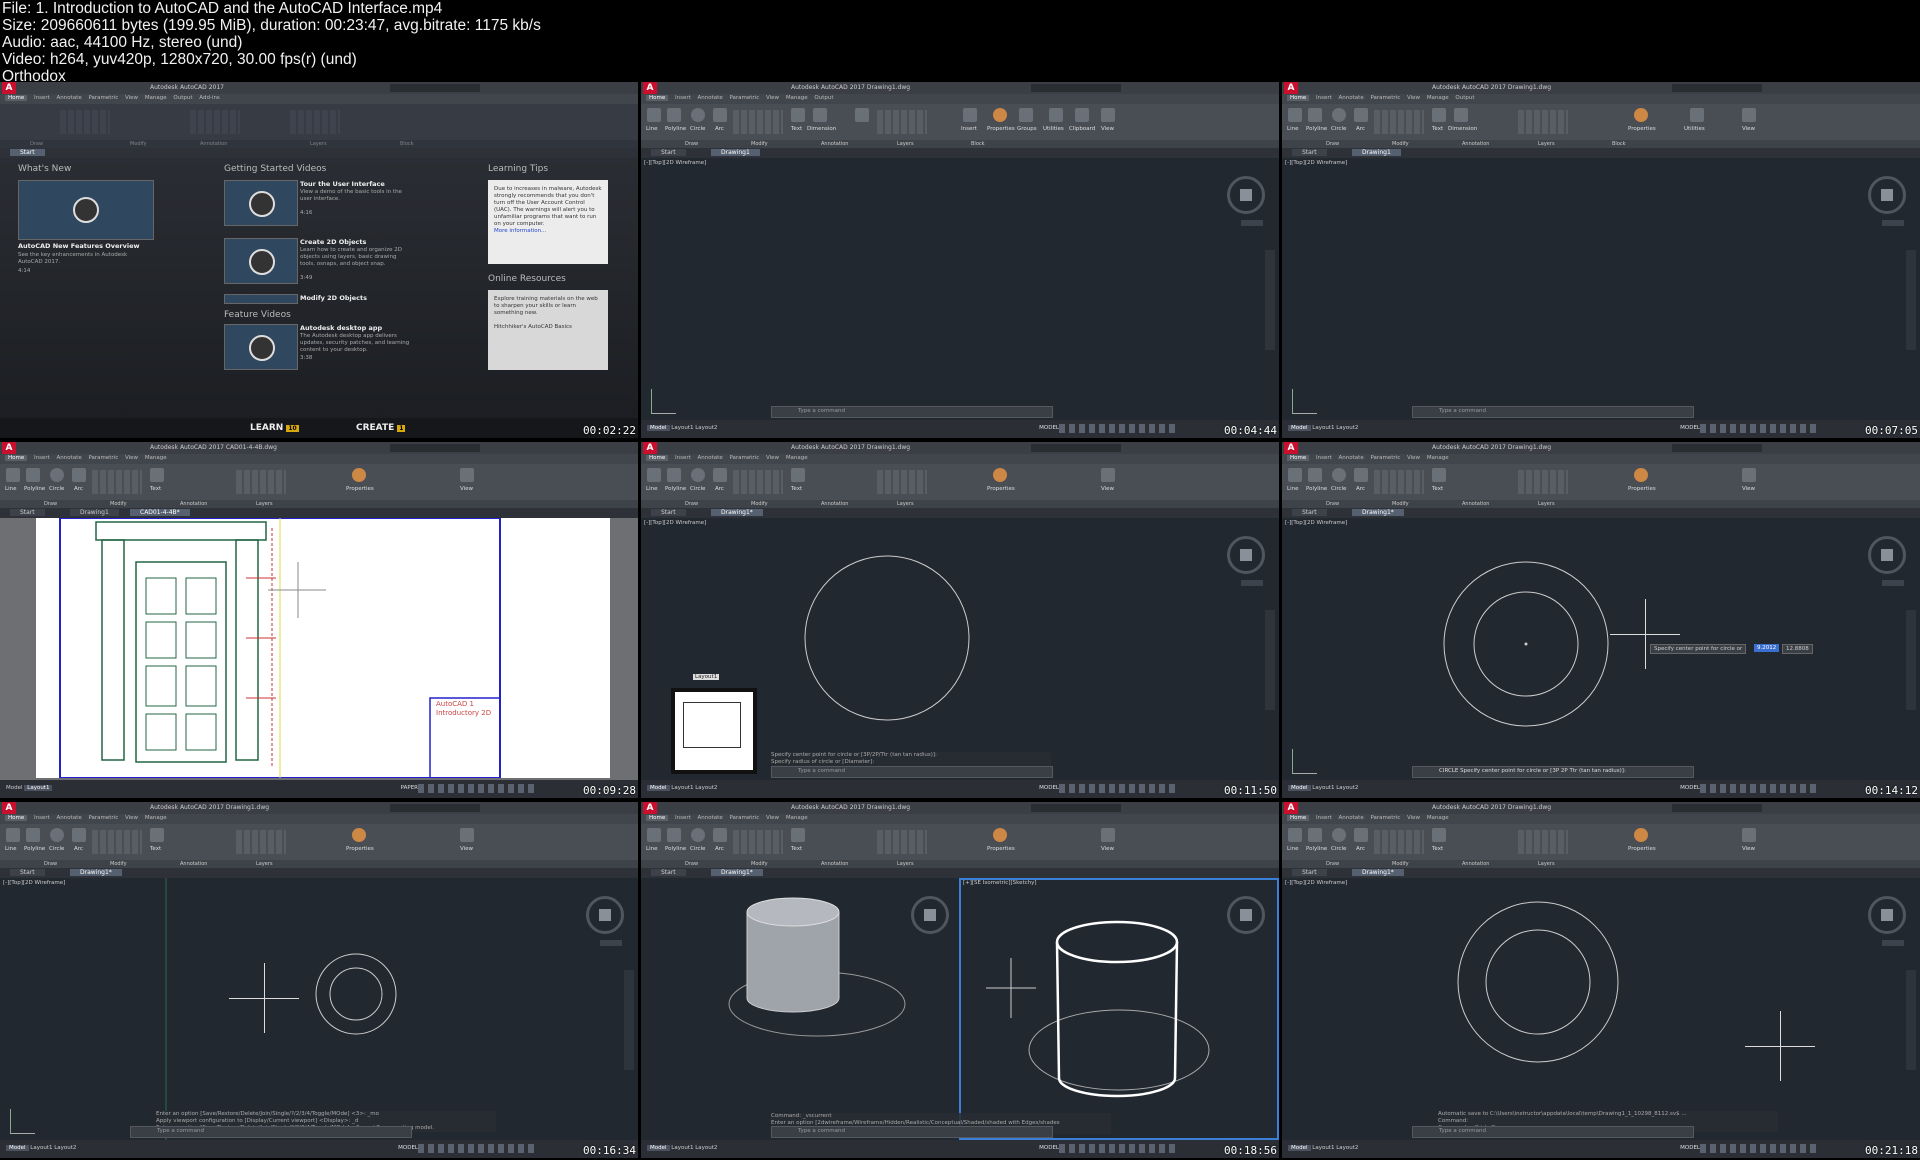  I want to click on whats-new-video, so click(86, 210).